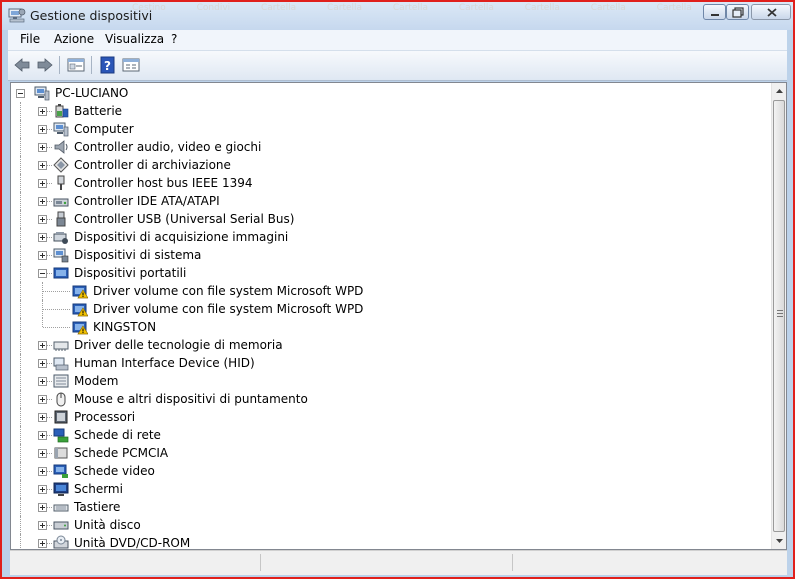 The width and height of the screenshot is (795, 579). I want to click on scrollbar-grip, so click(780, 316).